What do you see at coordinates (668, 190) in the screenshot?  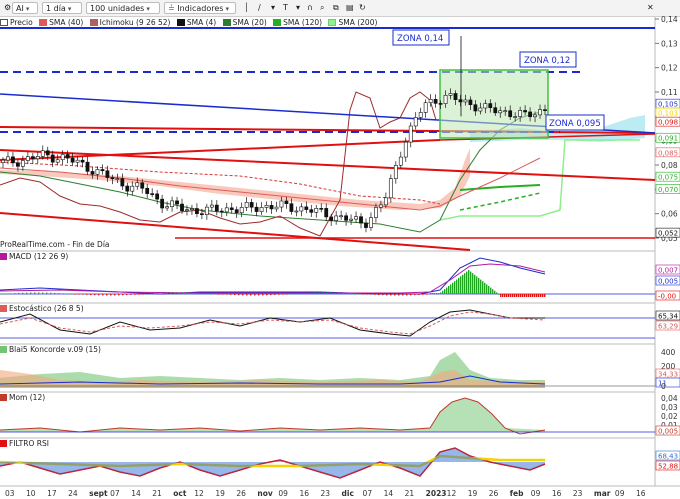 I see `price-tag-label: 0,070` at bounding box center [668, 190].